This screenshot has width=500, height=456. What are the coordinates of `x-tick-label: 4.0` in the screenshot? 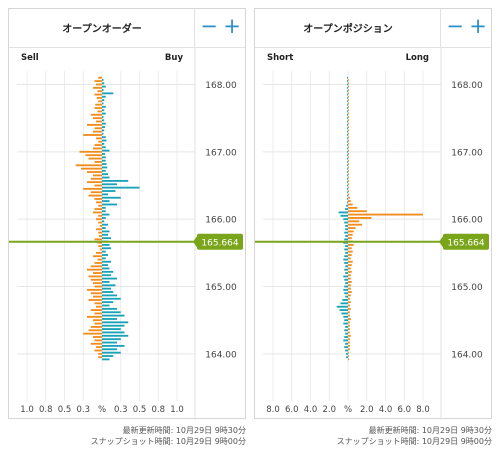 It's located at (386, 410).